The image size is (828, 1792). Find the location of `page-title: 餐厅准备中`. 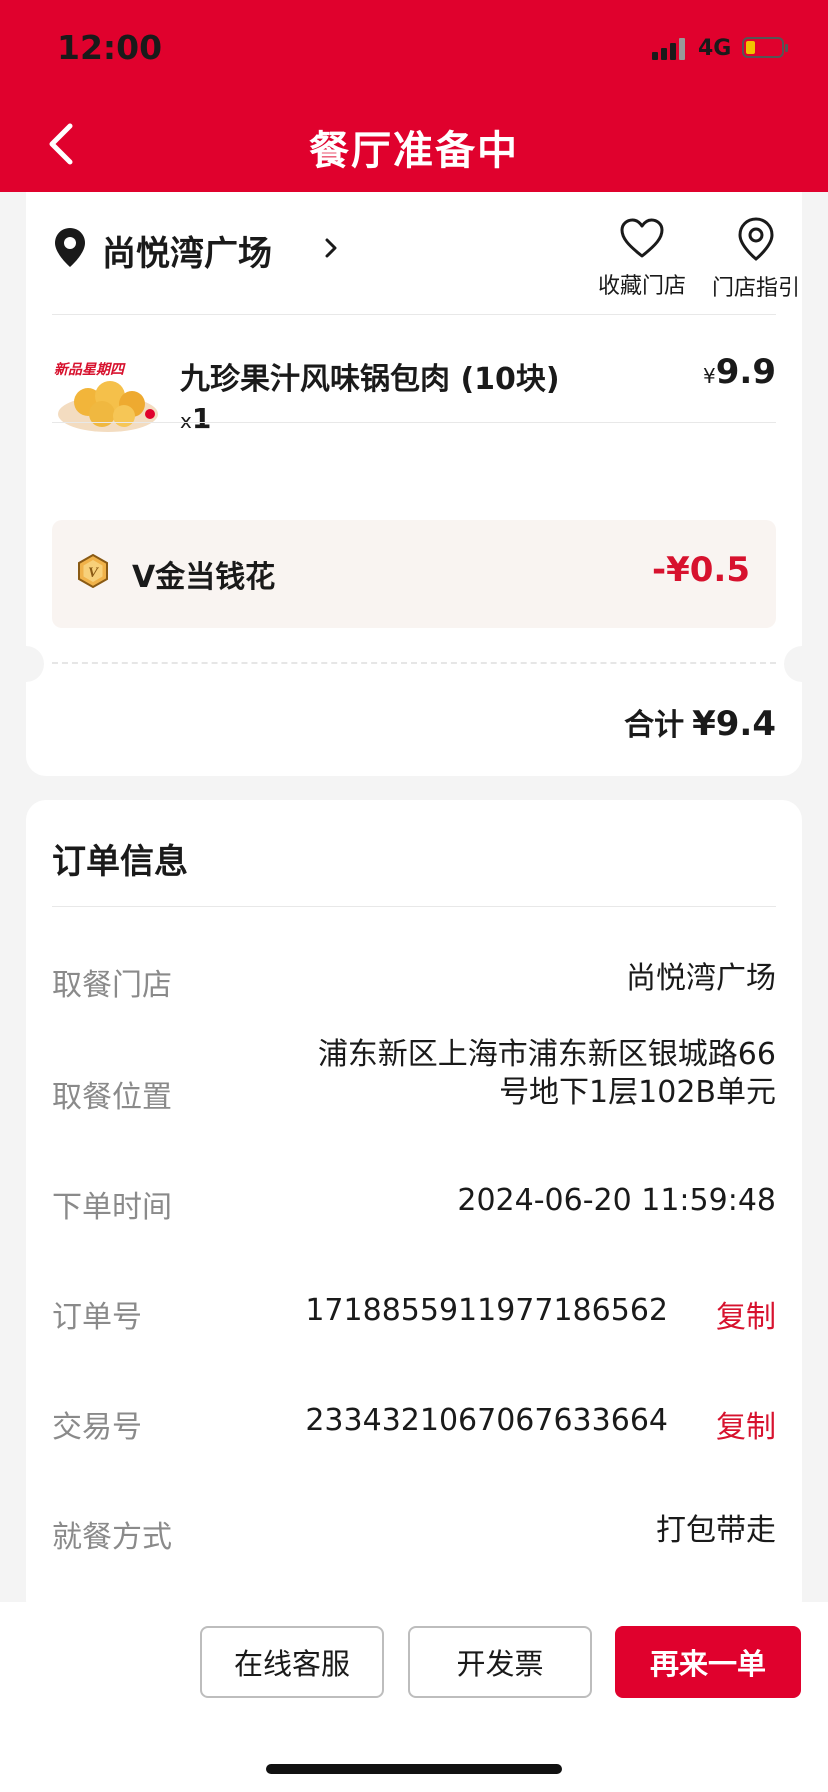

page-title: 餐厅准备中 is located at coordinates (414, 151).